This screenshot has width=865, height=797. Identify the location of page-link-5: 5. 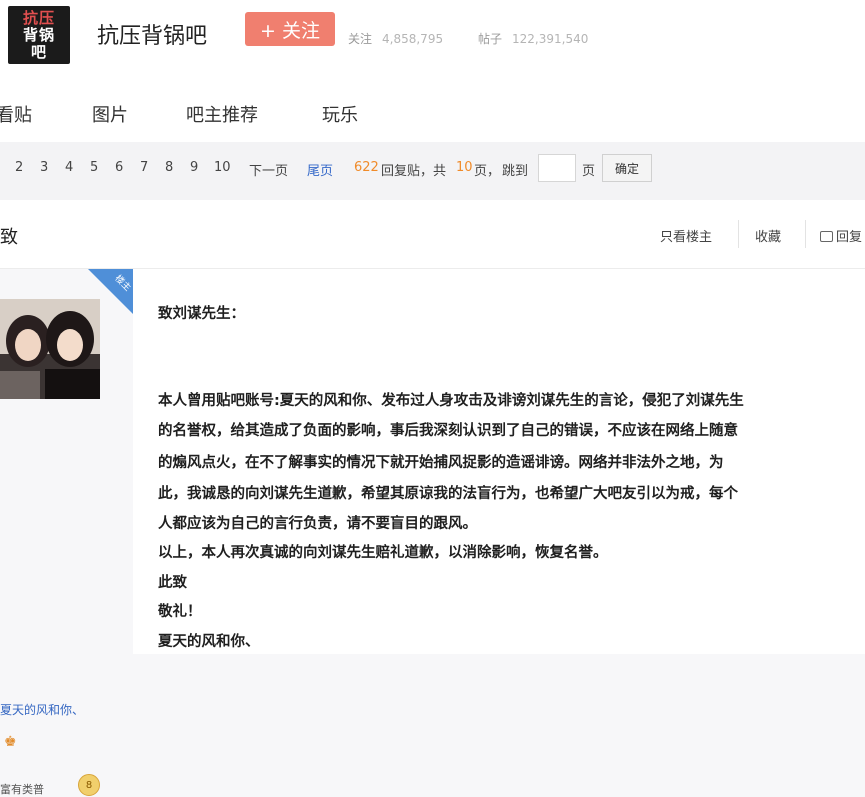
(94, 167).